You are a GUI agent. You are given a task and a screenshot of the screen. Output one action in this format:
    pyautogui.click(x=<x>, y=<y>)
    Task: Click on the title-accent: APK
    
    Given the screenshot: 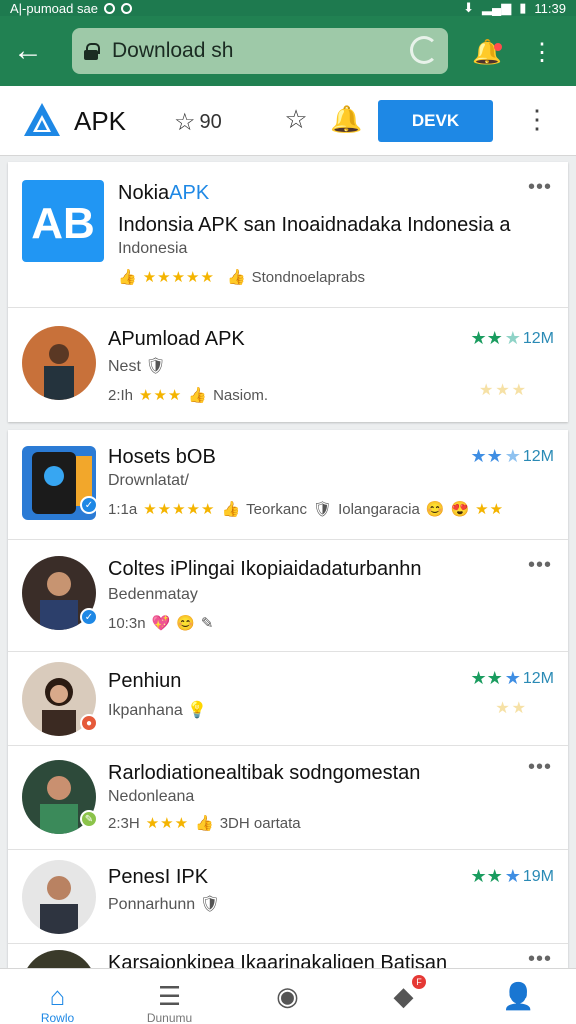 What is the action you would take?
    pyautogui.click(x=189, y=193)
    